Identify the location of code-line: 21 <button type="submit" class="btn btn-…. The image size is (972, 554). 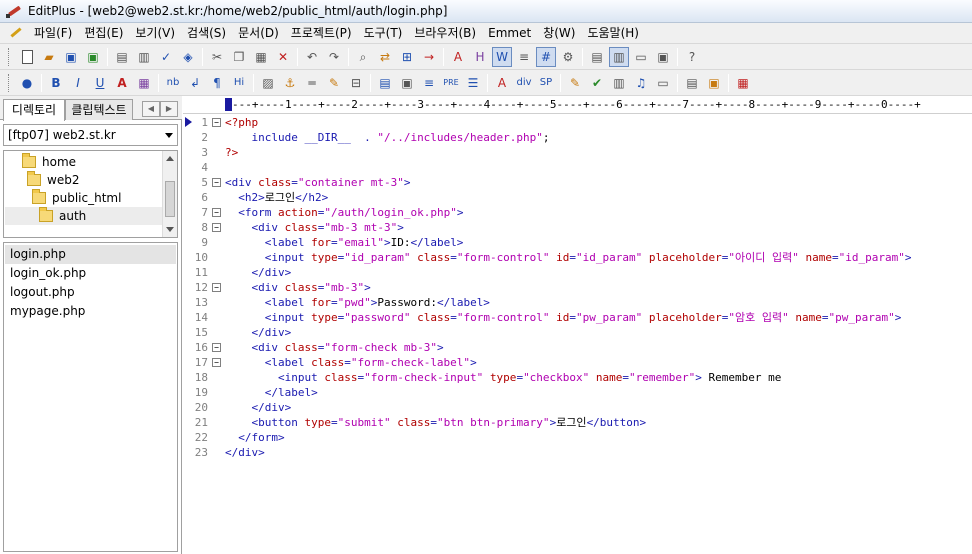
(577, 422).